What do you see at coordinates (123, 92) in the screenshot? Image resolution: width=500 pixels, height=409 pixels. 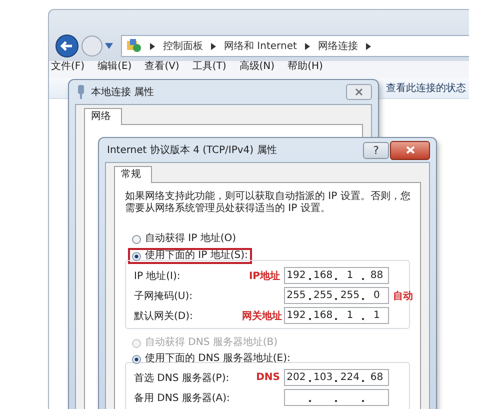 I see `window-title: 本地连接 属性` at bounding box center [123, 92].